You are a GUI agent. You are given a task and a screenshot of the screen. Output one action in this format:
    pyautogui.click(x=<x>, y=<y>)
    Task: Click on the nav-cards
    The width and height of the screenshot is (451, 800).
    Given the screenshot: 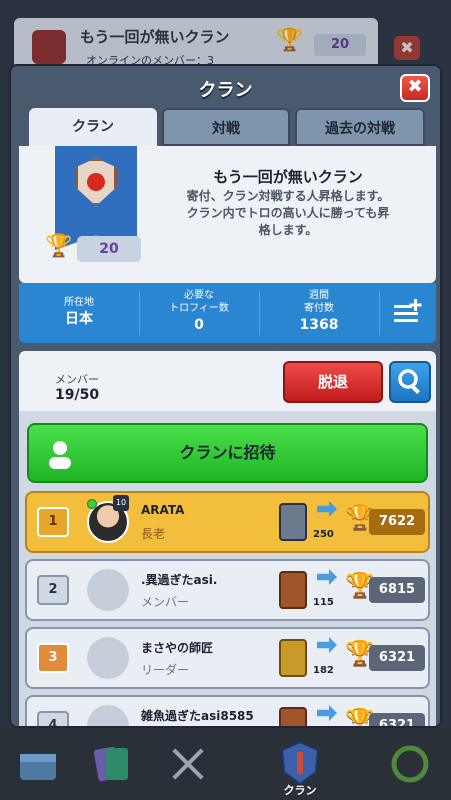 What is the action you would take?
    pyautogui.click(x=112, y=764)
    